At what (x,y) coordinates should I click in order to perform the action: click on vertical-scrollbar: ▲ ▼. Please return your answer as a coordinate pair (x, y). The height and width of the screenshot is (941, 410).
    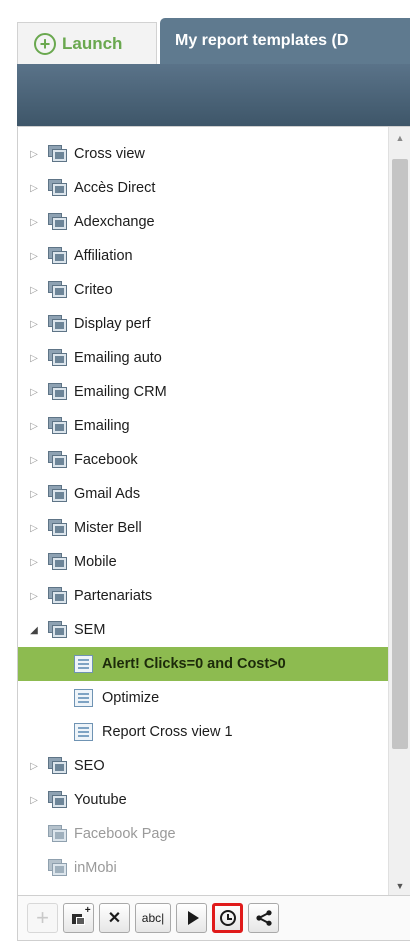
    Looking at the image, I should click on (399, 511).